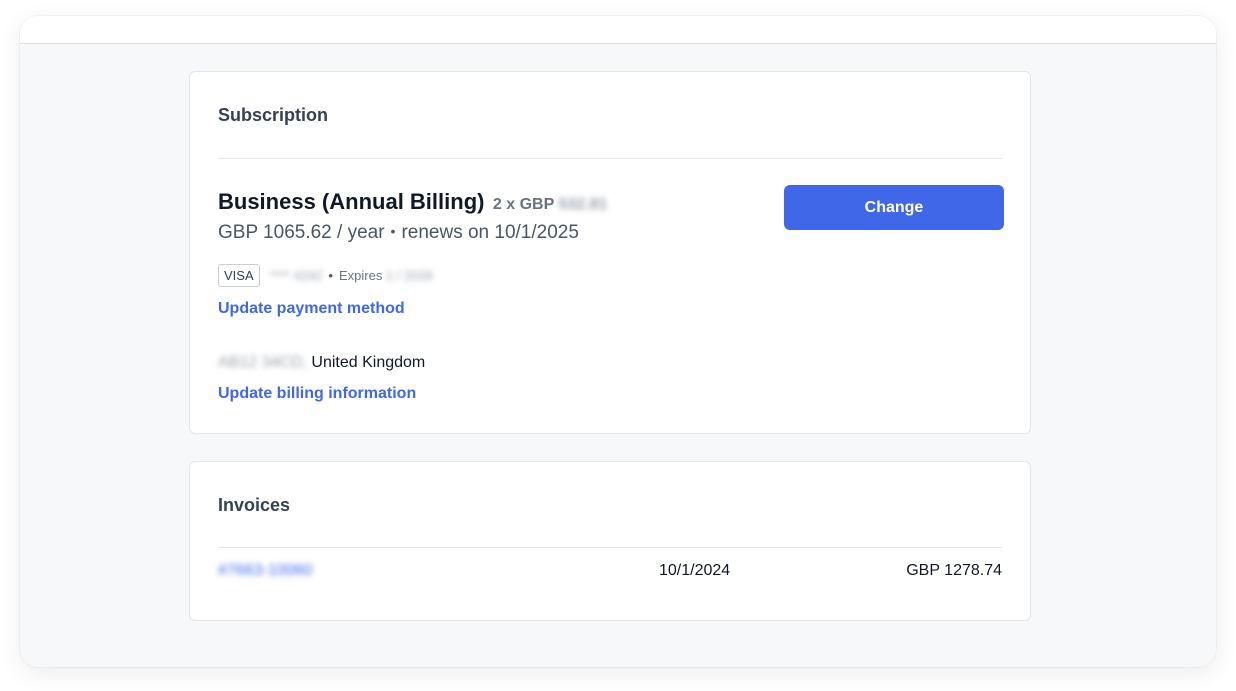  What do you see at coordinates (490, 232) in the screenshot?
I see `renewal-date: renews on 10/1/2025` at bounding box center [490, 232].